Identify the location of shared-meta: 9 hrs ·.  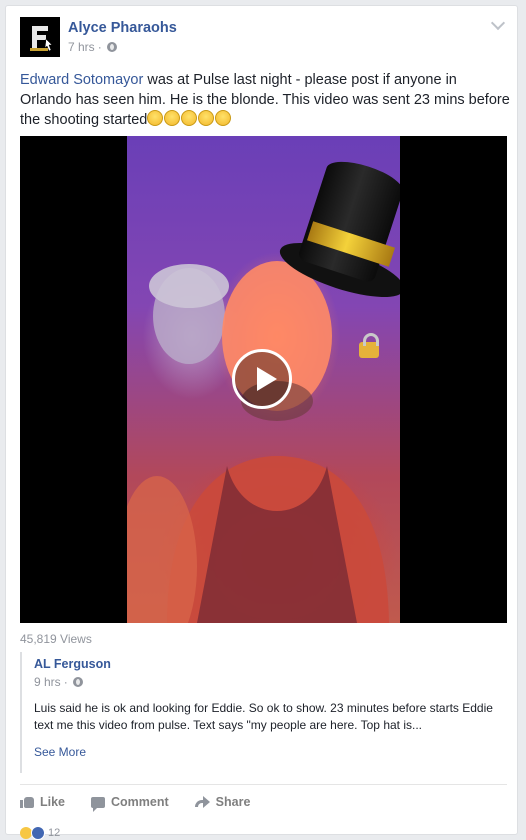
(58, 682).